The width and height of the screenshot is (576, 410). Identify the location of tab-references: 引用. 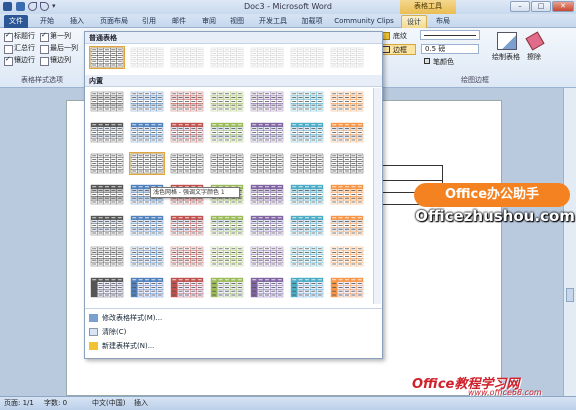
(149, 21).